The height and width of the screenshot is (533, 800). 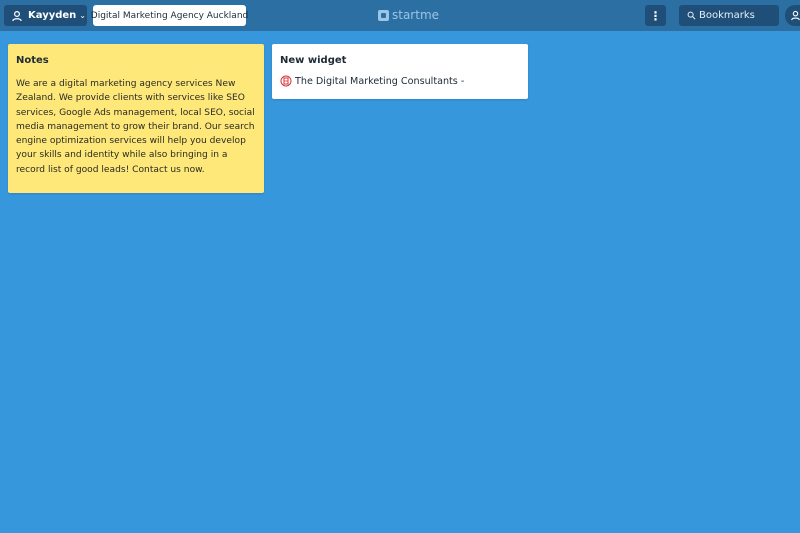 I want to click on user-menu-button: Kayyden ⌄, so click(x=45, y=15).